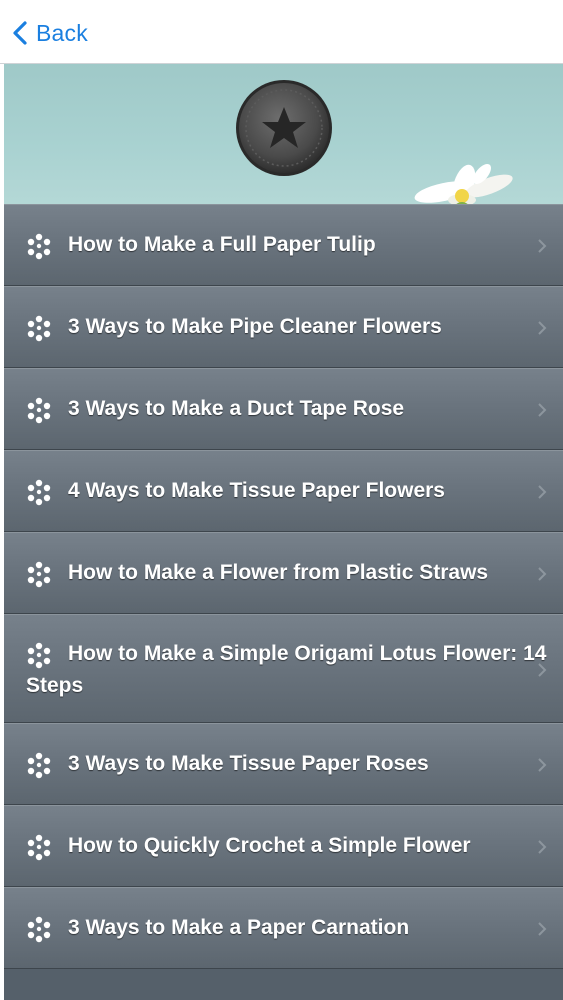 The image size is (563, 1000). What do you see at coordinates (256, 490) in the screenshot?
I see `list-item-title: 4 Ways to Make Tissue Paper Flowers` at bounding box center [256, 490].